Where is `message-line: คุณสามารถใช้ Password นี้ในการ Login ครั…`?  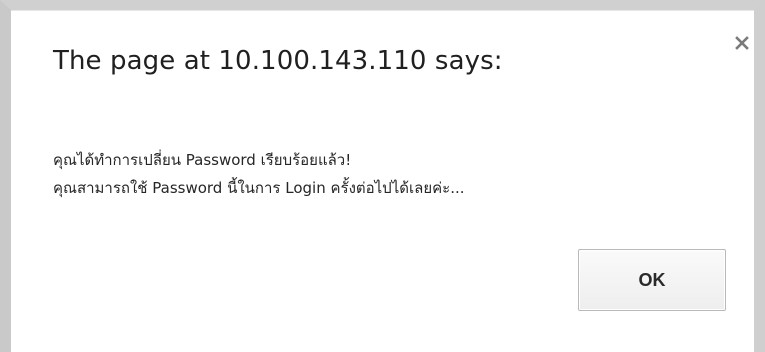 message-line: คุณสามารถใช้ Password นี้ในการ Login ครั… is located at coordinates (259, 188).